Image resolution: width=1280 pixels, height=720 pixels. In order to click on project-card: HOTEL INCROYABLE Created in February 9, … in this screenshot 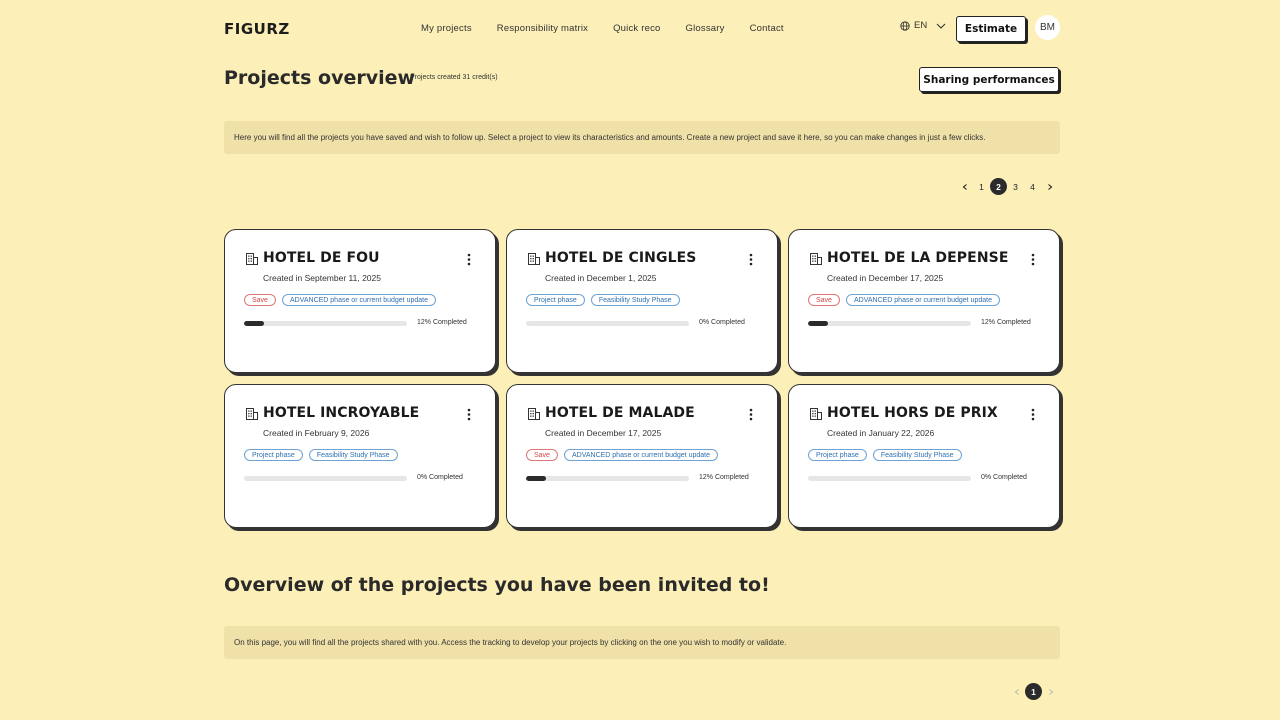, I will do `click(360, 456)`.